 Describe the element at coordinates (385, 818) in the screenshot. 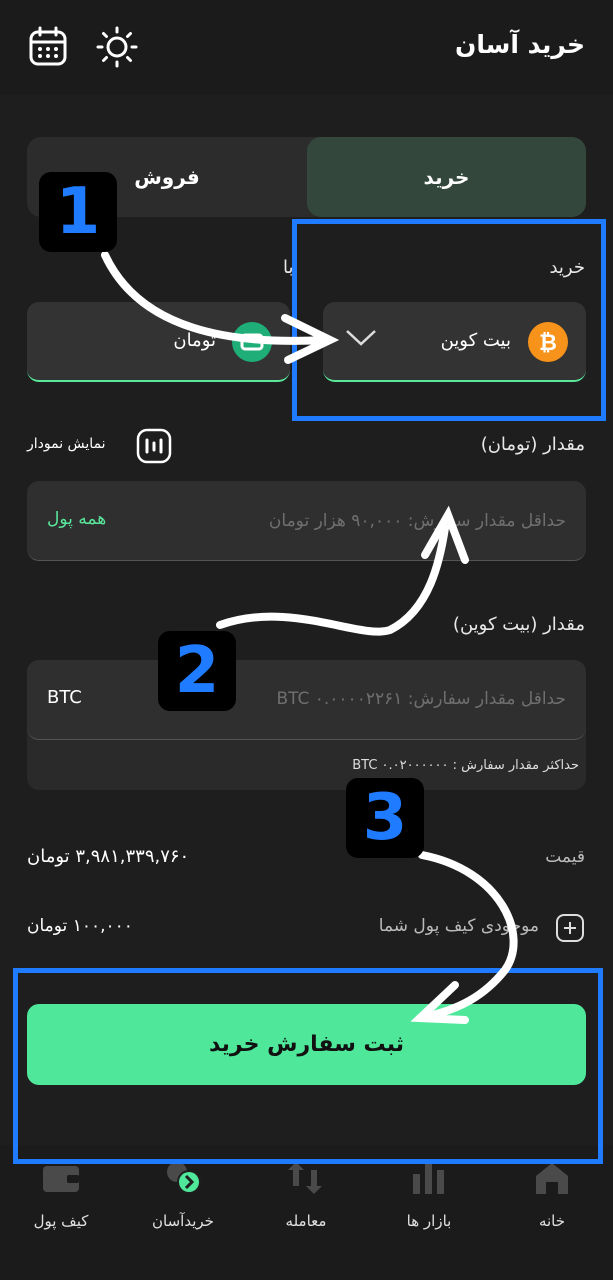

I see `annotation-step-3: 3` at that location.